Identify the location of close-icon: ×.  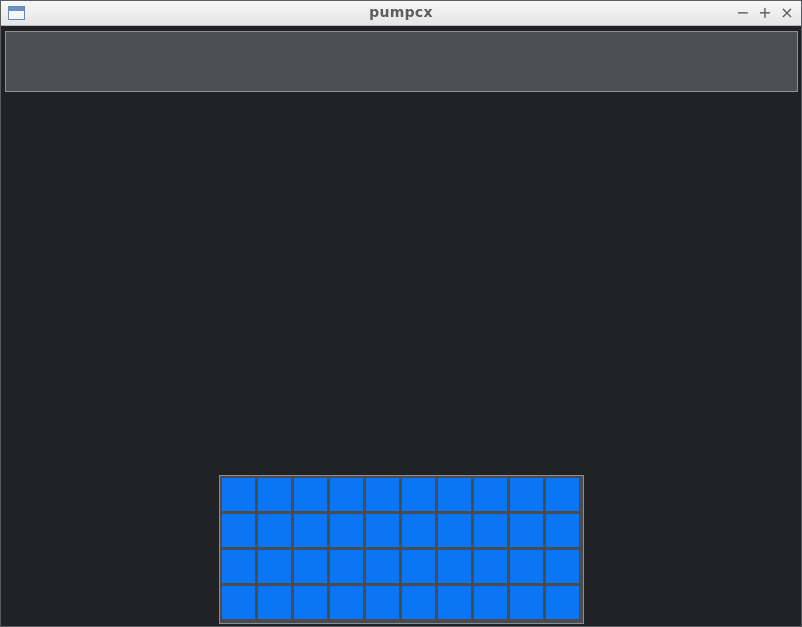
(787, 13).